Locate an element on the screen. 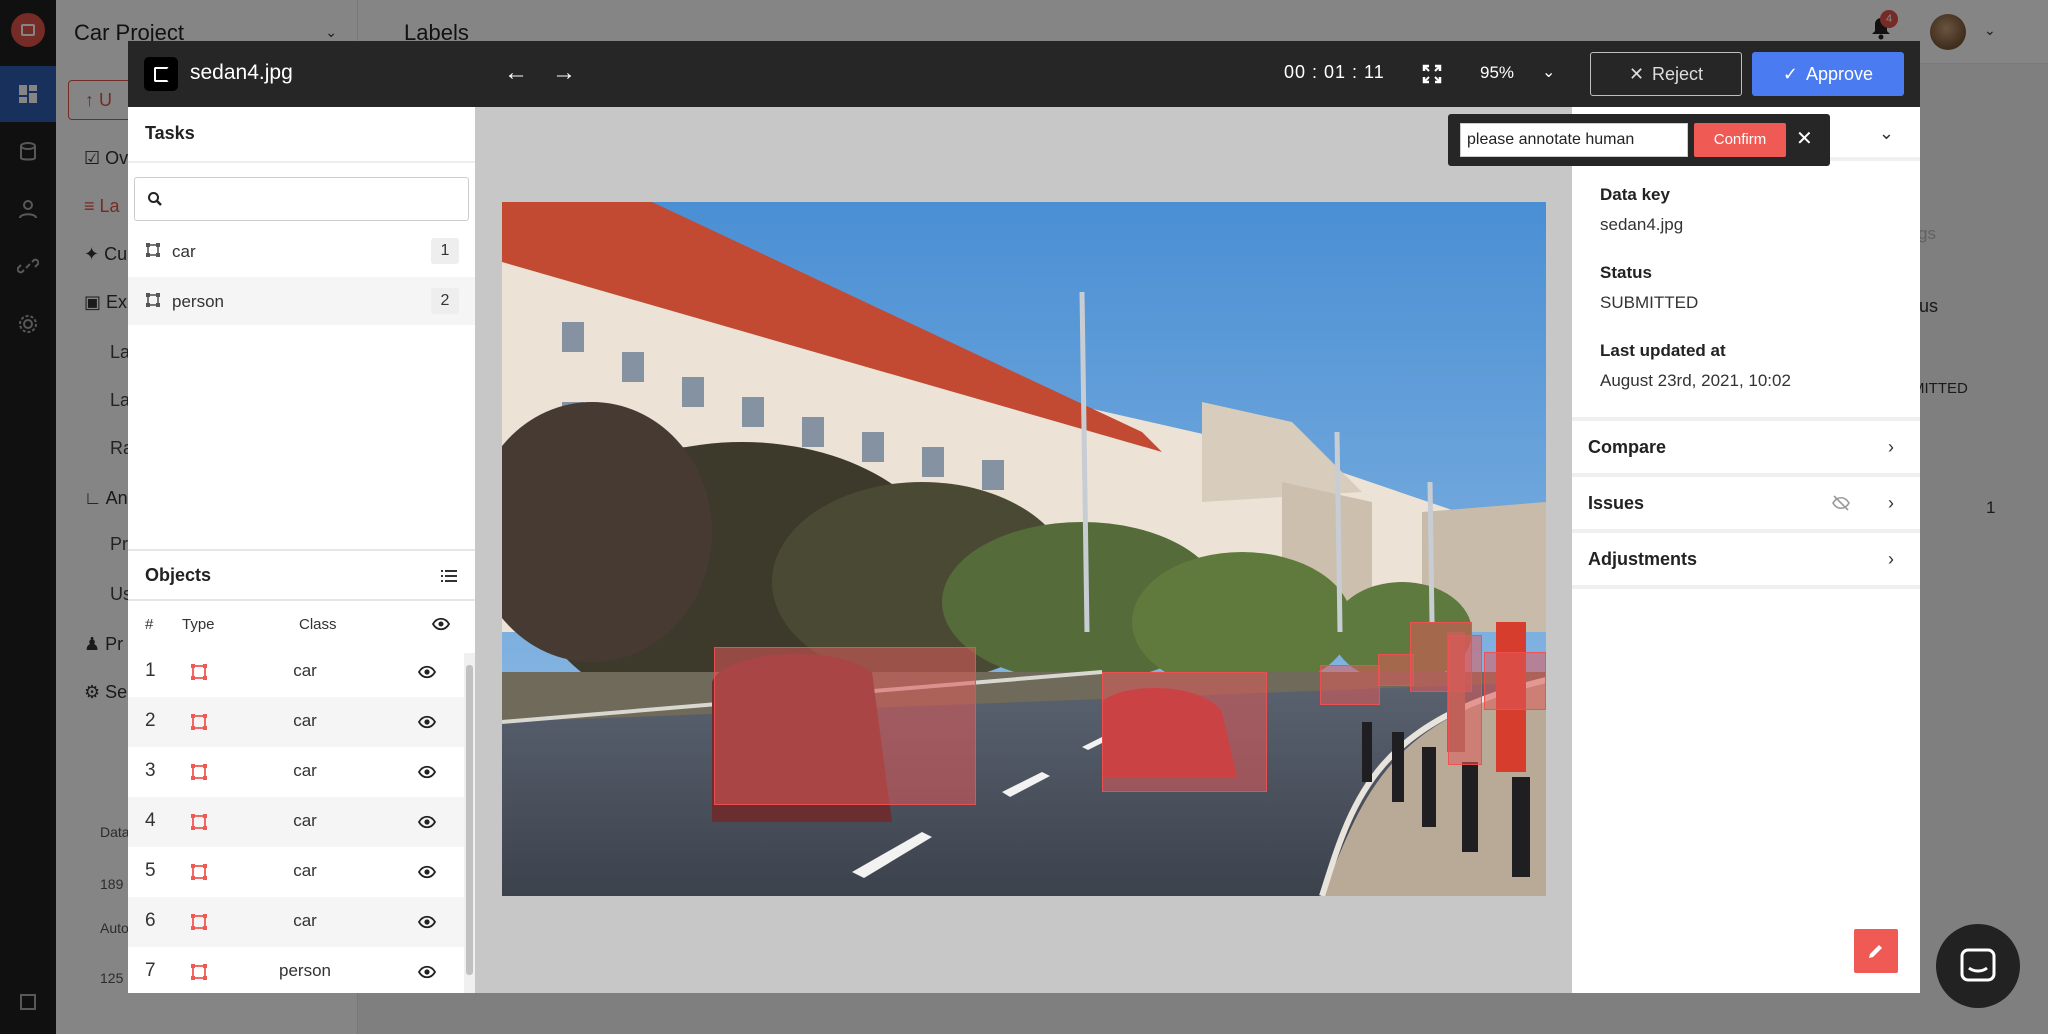 Image resolution: width=2048 pixels, height=1034 pixels. status-label: Status is located at coordinates (1626, 272).